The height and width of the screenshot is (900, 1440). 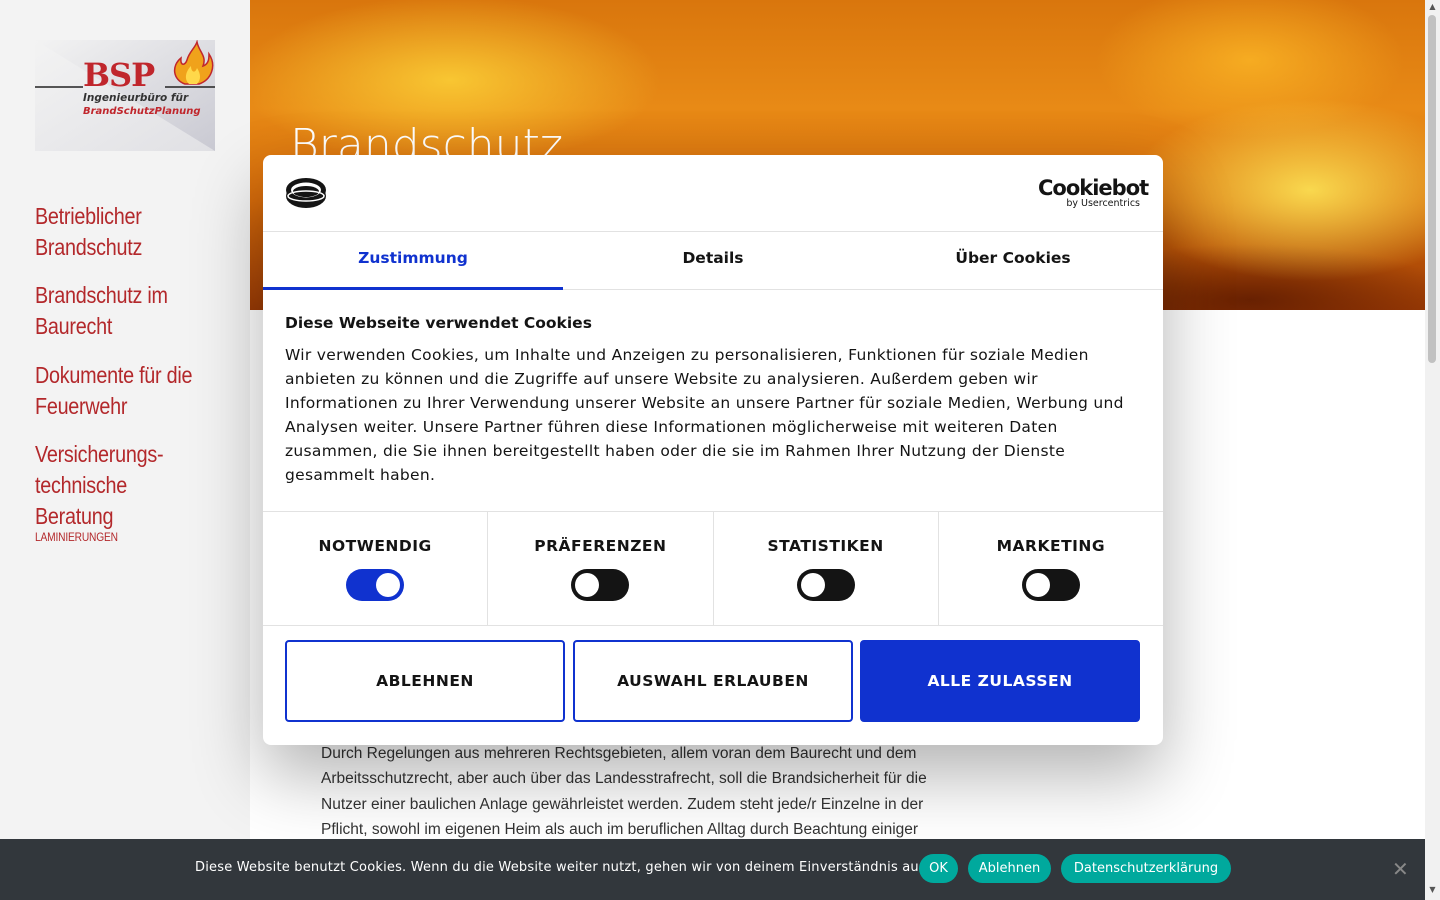 What do you see at coordinates (81, 500) in the screenshot?
I see `sidebar-item-label: technische Beratung` at bounding box center [81, 500].